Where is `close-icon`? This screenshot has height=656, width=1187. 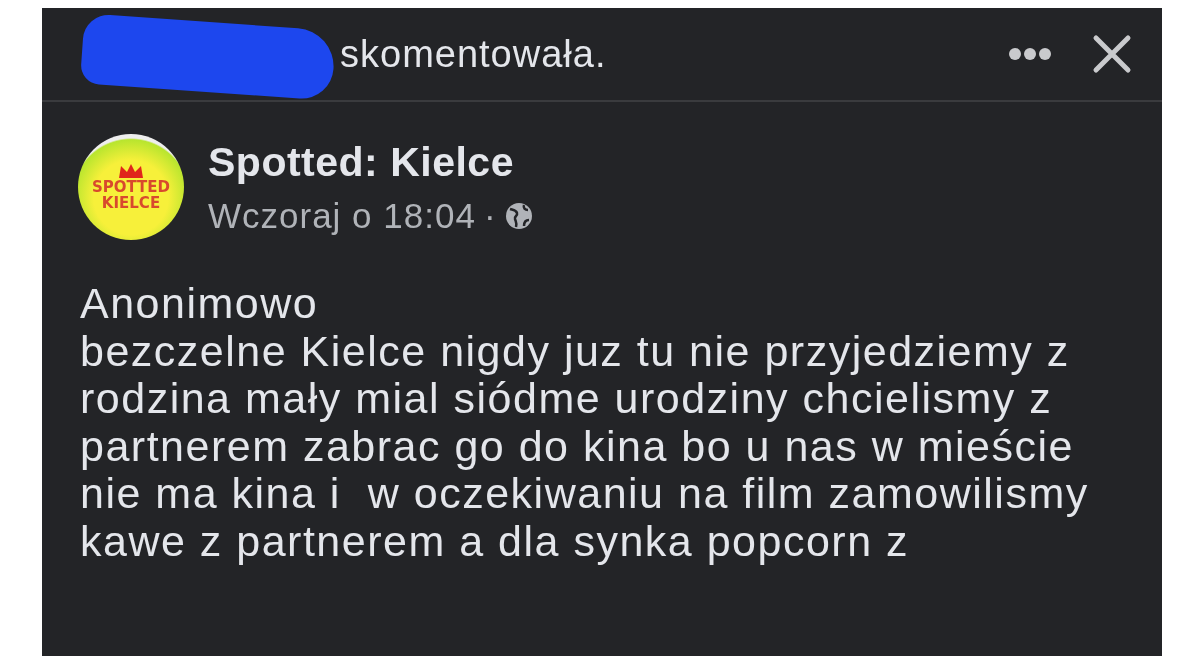
close-icon is located at coordinates (1112, 54).